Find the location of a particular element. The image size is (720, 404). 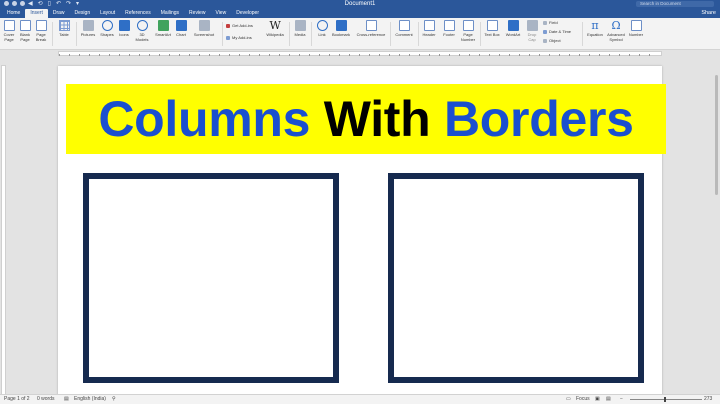

page-count: Page 1 of 2 is located at coordinates (17, 399).